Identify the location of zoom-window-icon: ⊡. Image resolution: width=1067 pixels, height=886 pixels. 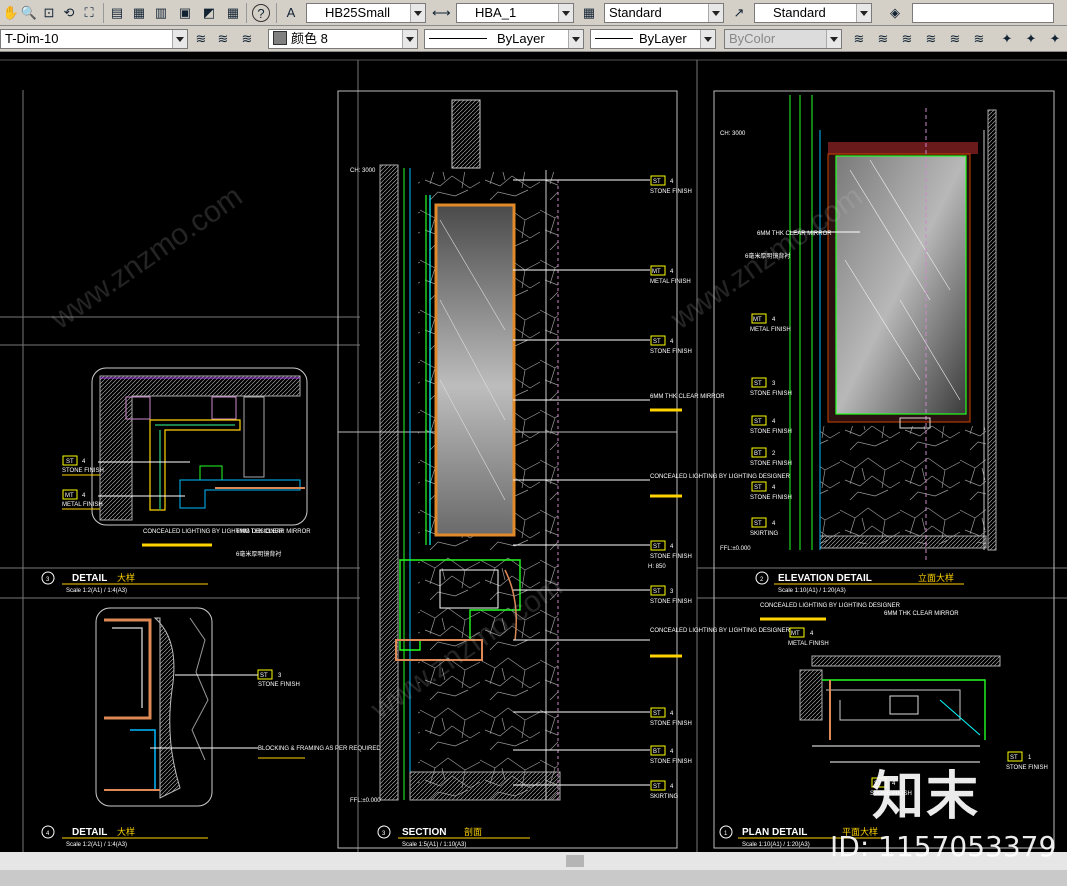
(49, 13).